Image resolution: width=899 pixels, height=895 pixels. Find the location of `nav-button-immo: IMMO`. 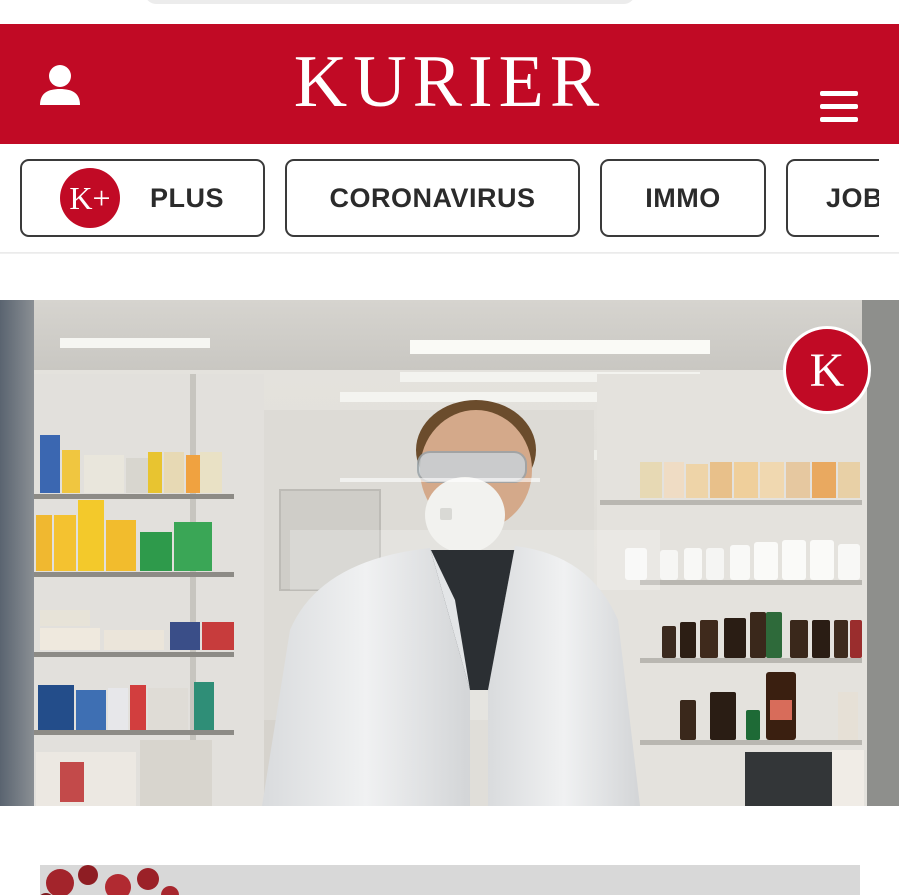

nav-button-immo: IMMO is located at coordinates (683, 198).